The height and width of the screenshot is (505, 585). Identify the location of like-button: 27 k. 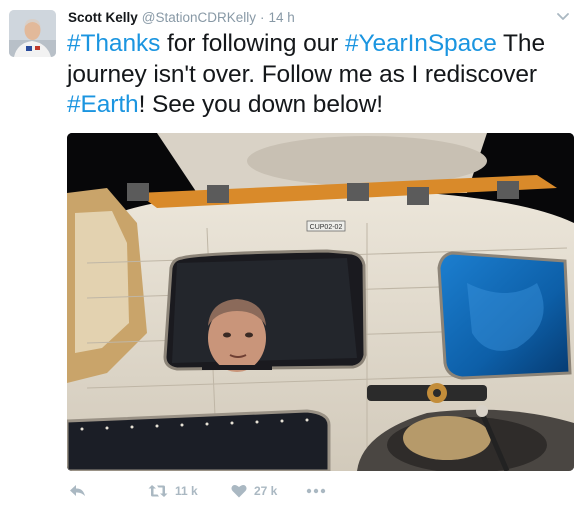
(254, 491).